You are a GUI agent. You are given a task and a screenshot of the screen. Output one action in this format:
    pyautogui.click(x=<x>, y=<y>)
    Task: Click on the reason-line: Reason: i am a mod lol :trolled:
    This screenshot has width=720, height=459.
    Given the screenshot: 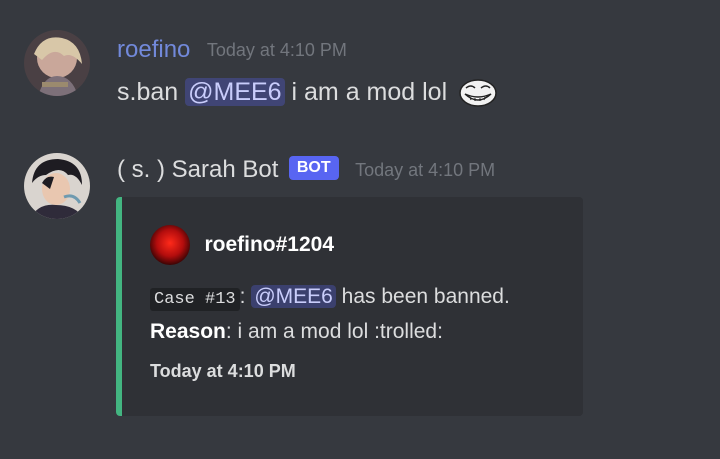 What is the action you would take?
    pyautogui.click(x=330, y=332)
    